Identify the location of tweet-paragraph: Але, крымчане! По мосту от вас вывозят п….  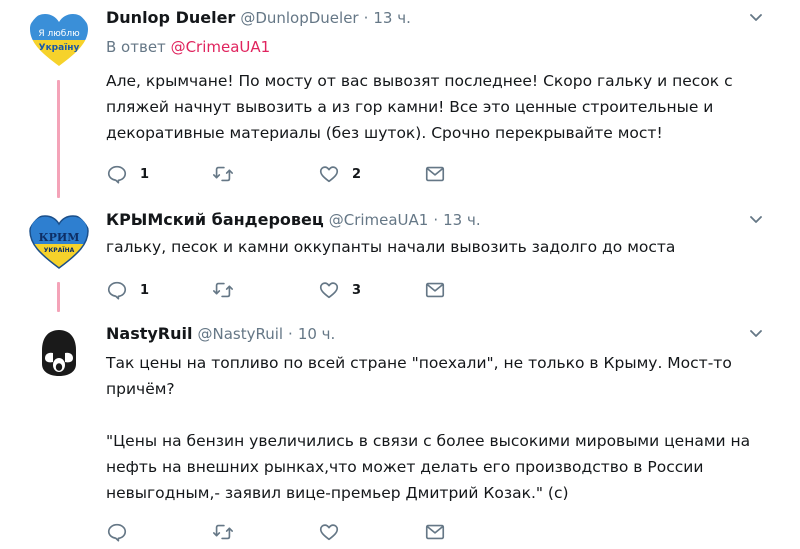
(419, 107).